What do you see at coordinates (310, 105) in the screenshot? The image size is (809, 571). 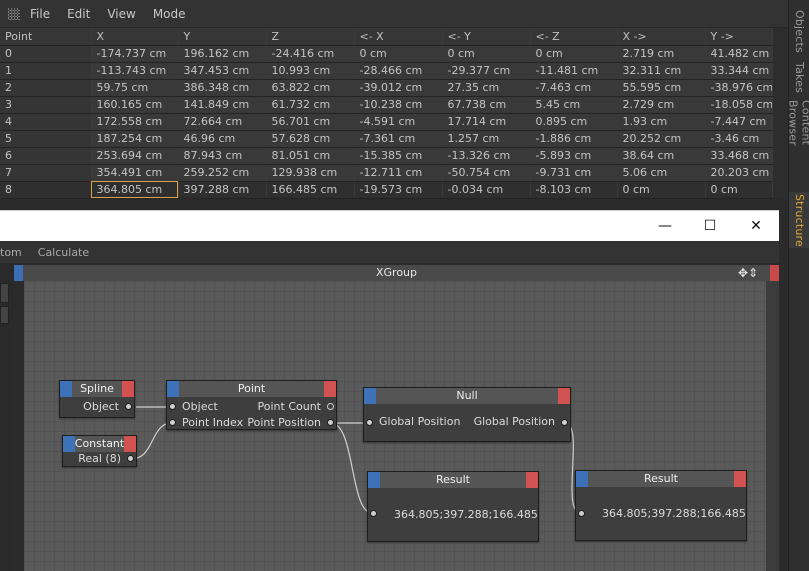 I see `table-cell: 61.732 cm` at bounding box center [310, 105].